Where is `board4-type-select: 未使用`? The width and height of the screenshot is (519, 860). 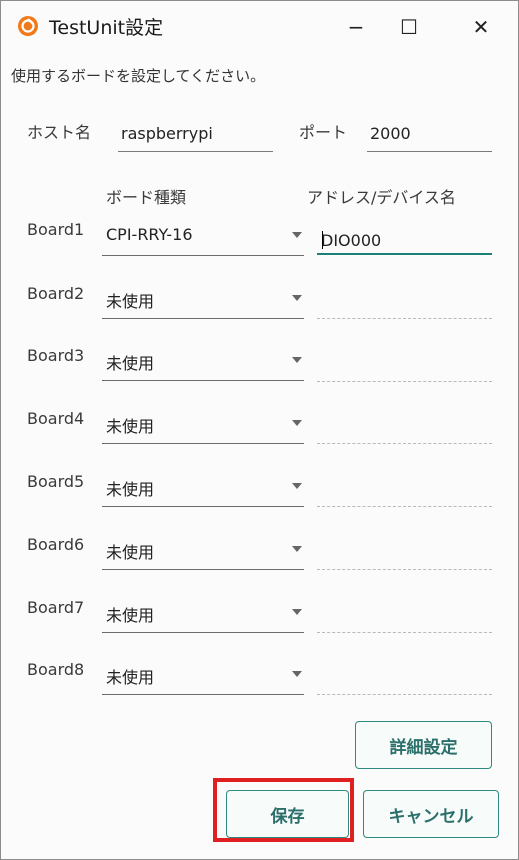 board4-type-select: 未使用 is located at coordinates (203, 424).